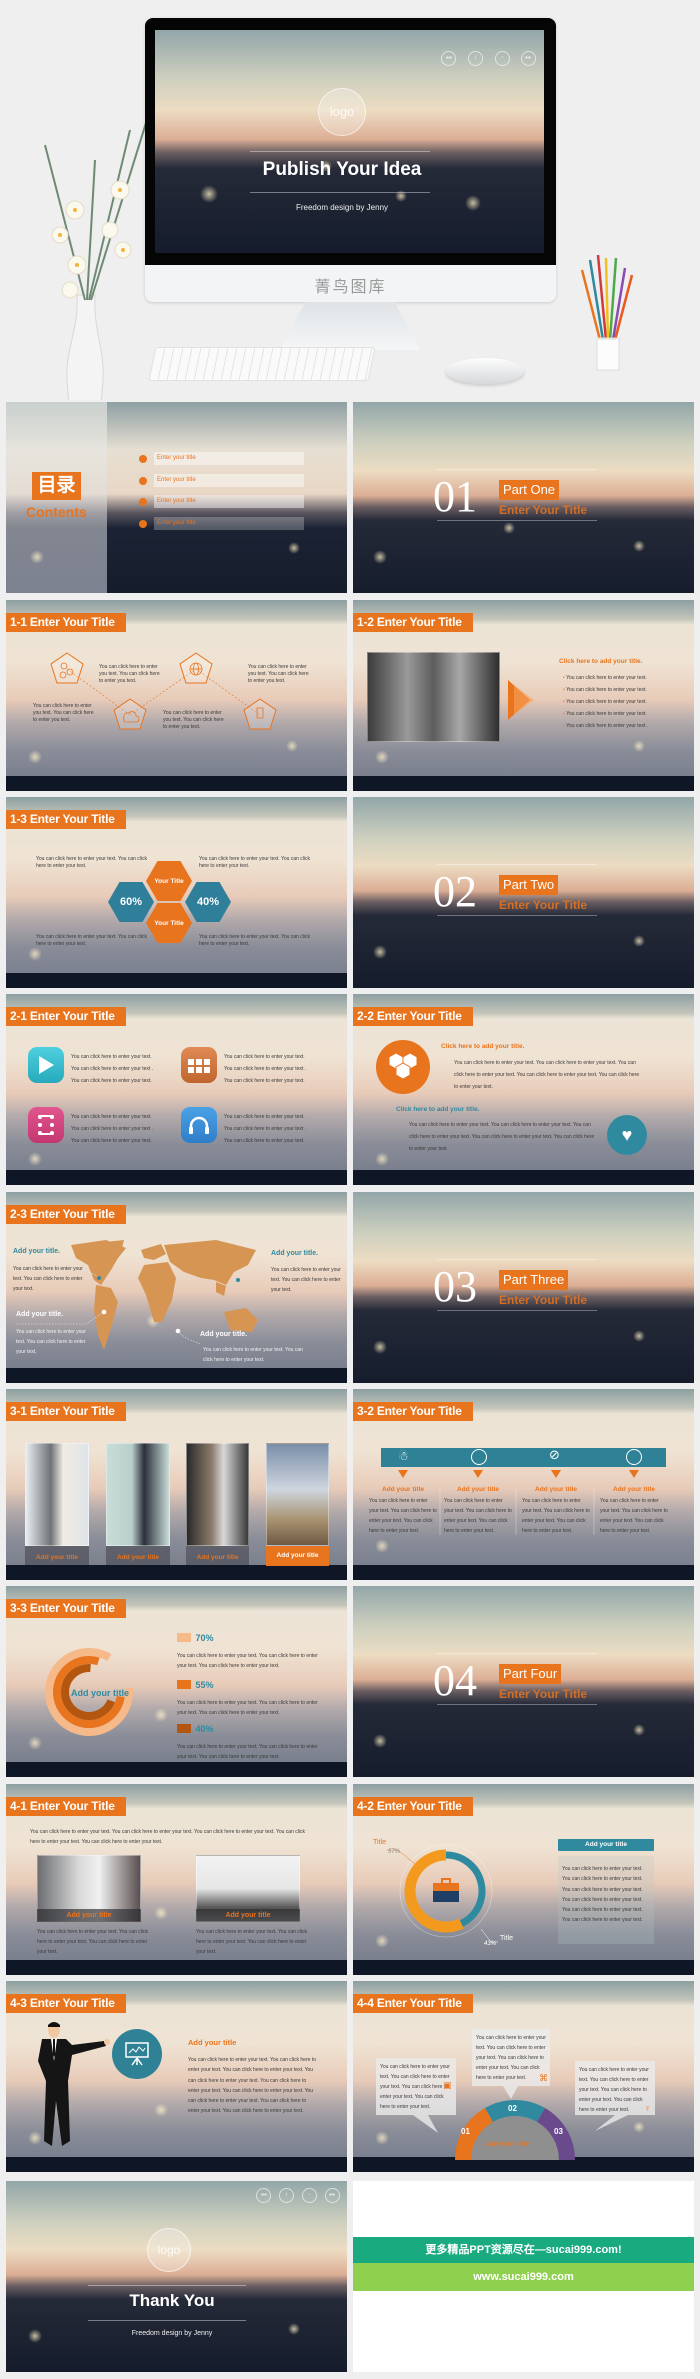  What do you see at coordinates (634, 1457) in the screenshot?
I see `gauge-icon` at bounding box center [634, 1457].